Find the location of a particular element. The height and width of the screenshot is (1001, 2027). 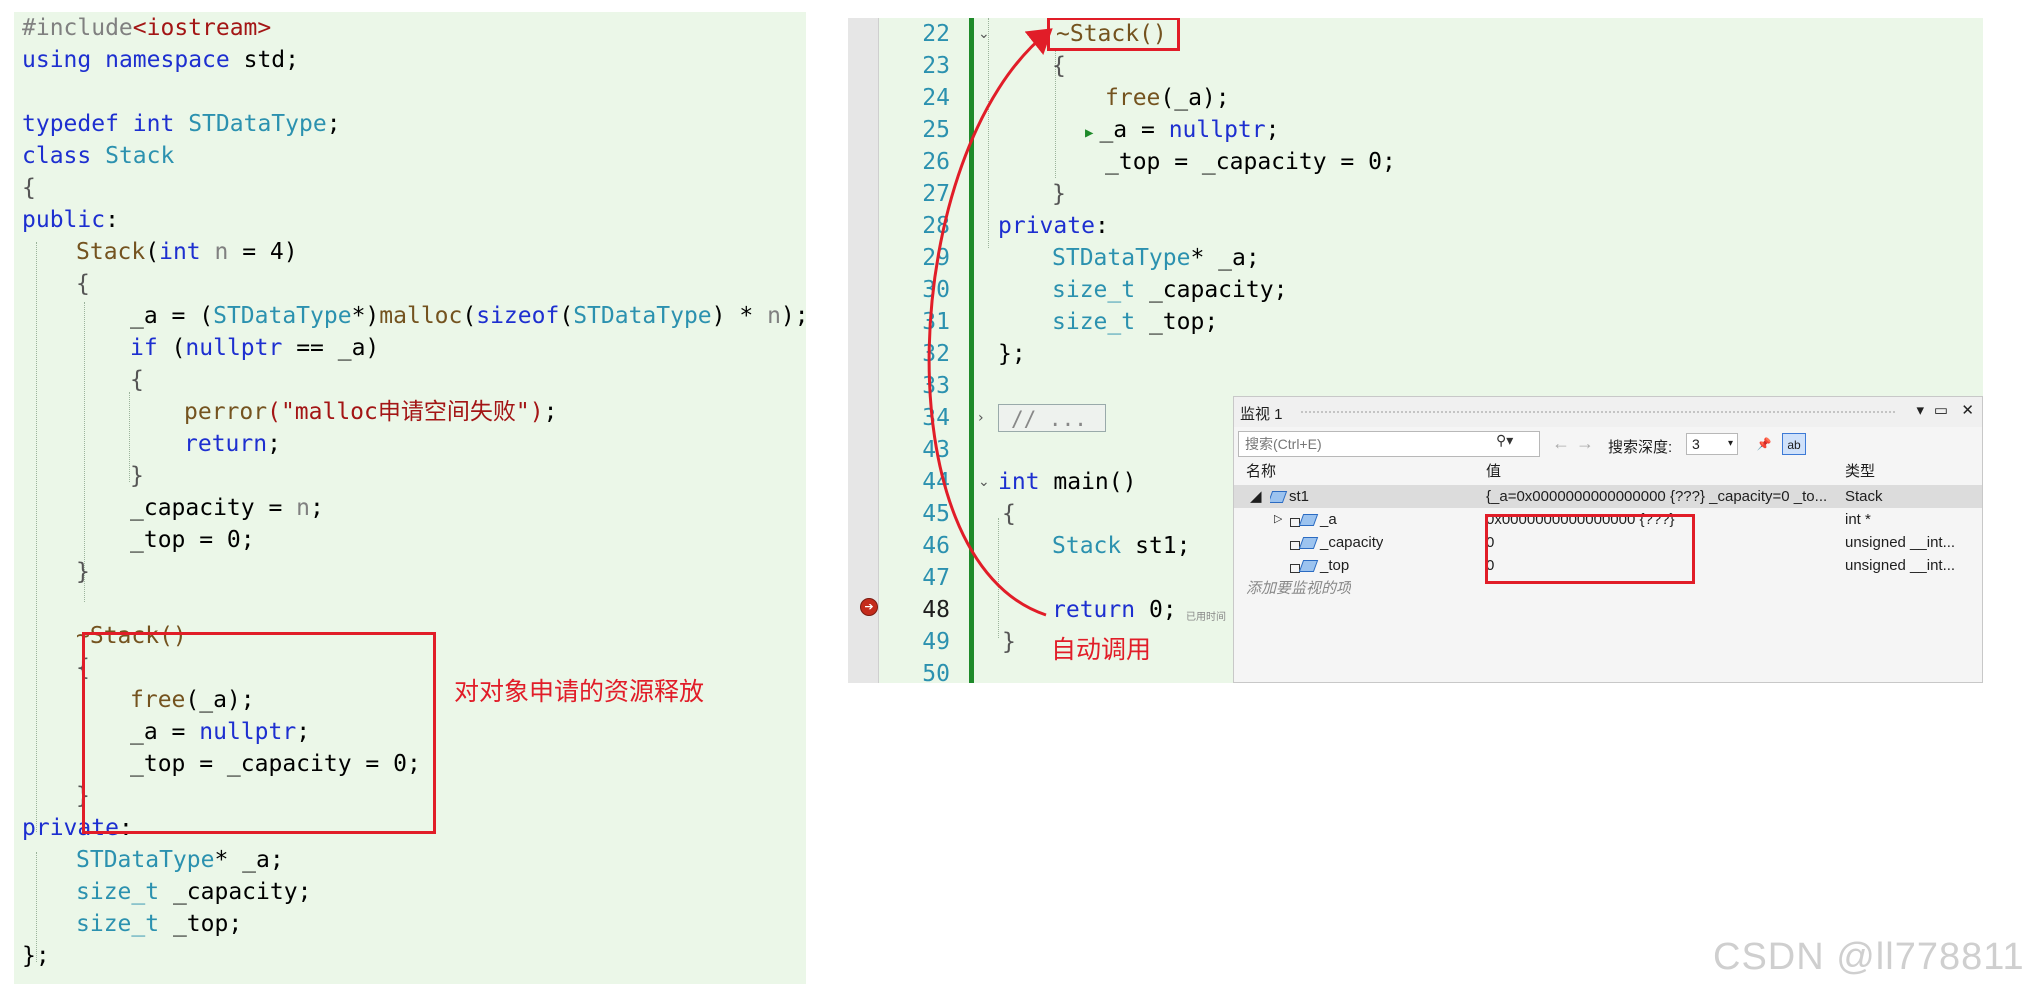

destructor-highlight-box is located at coordinates (1113, 34).